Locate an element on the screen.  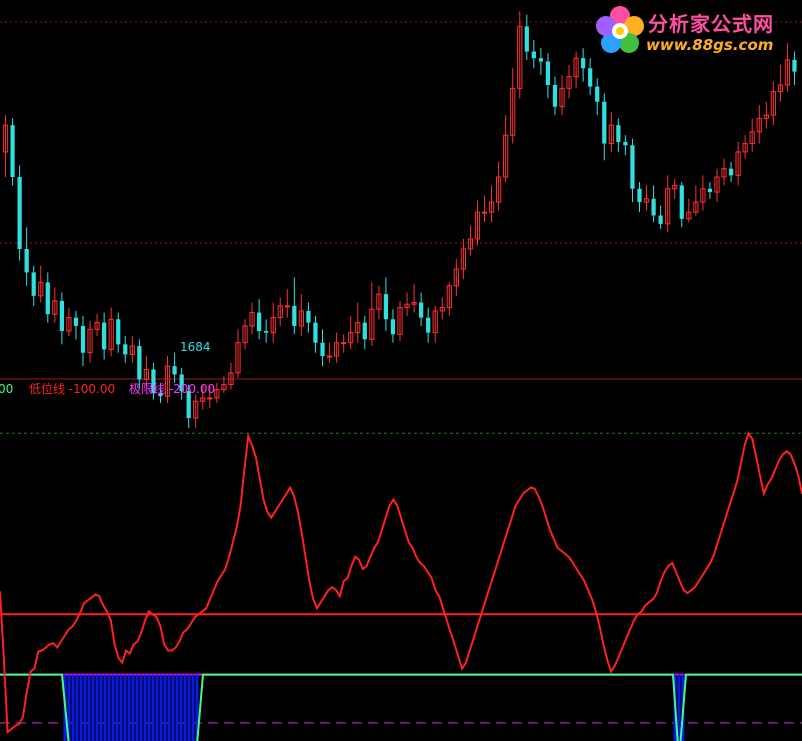
brand-logo: 分析家公式网 www.88gs.com is located at coordinates (694, 31).